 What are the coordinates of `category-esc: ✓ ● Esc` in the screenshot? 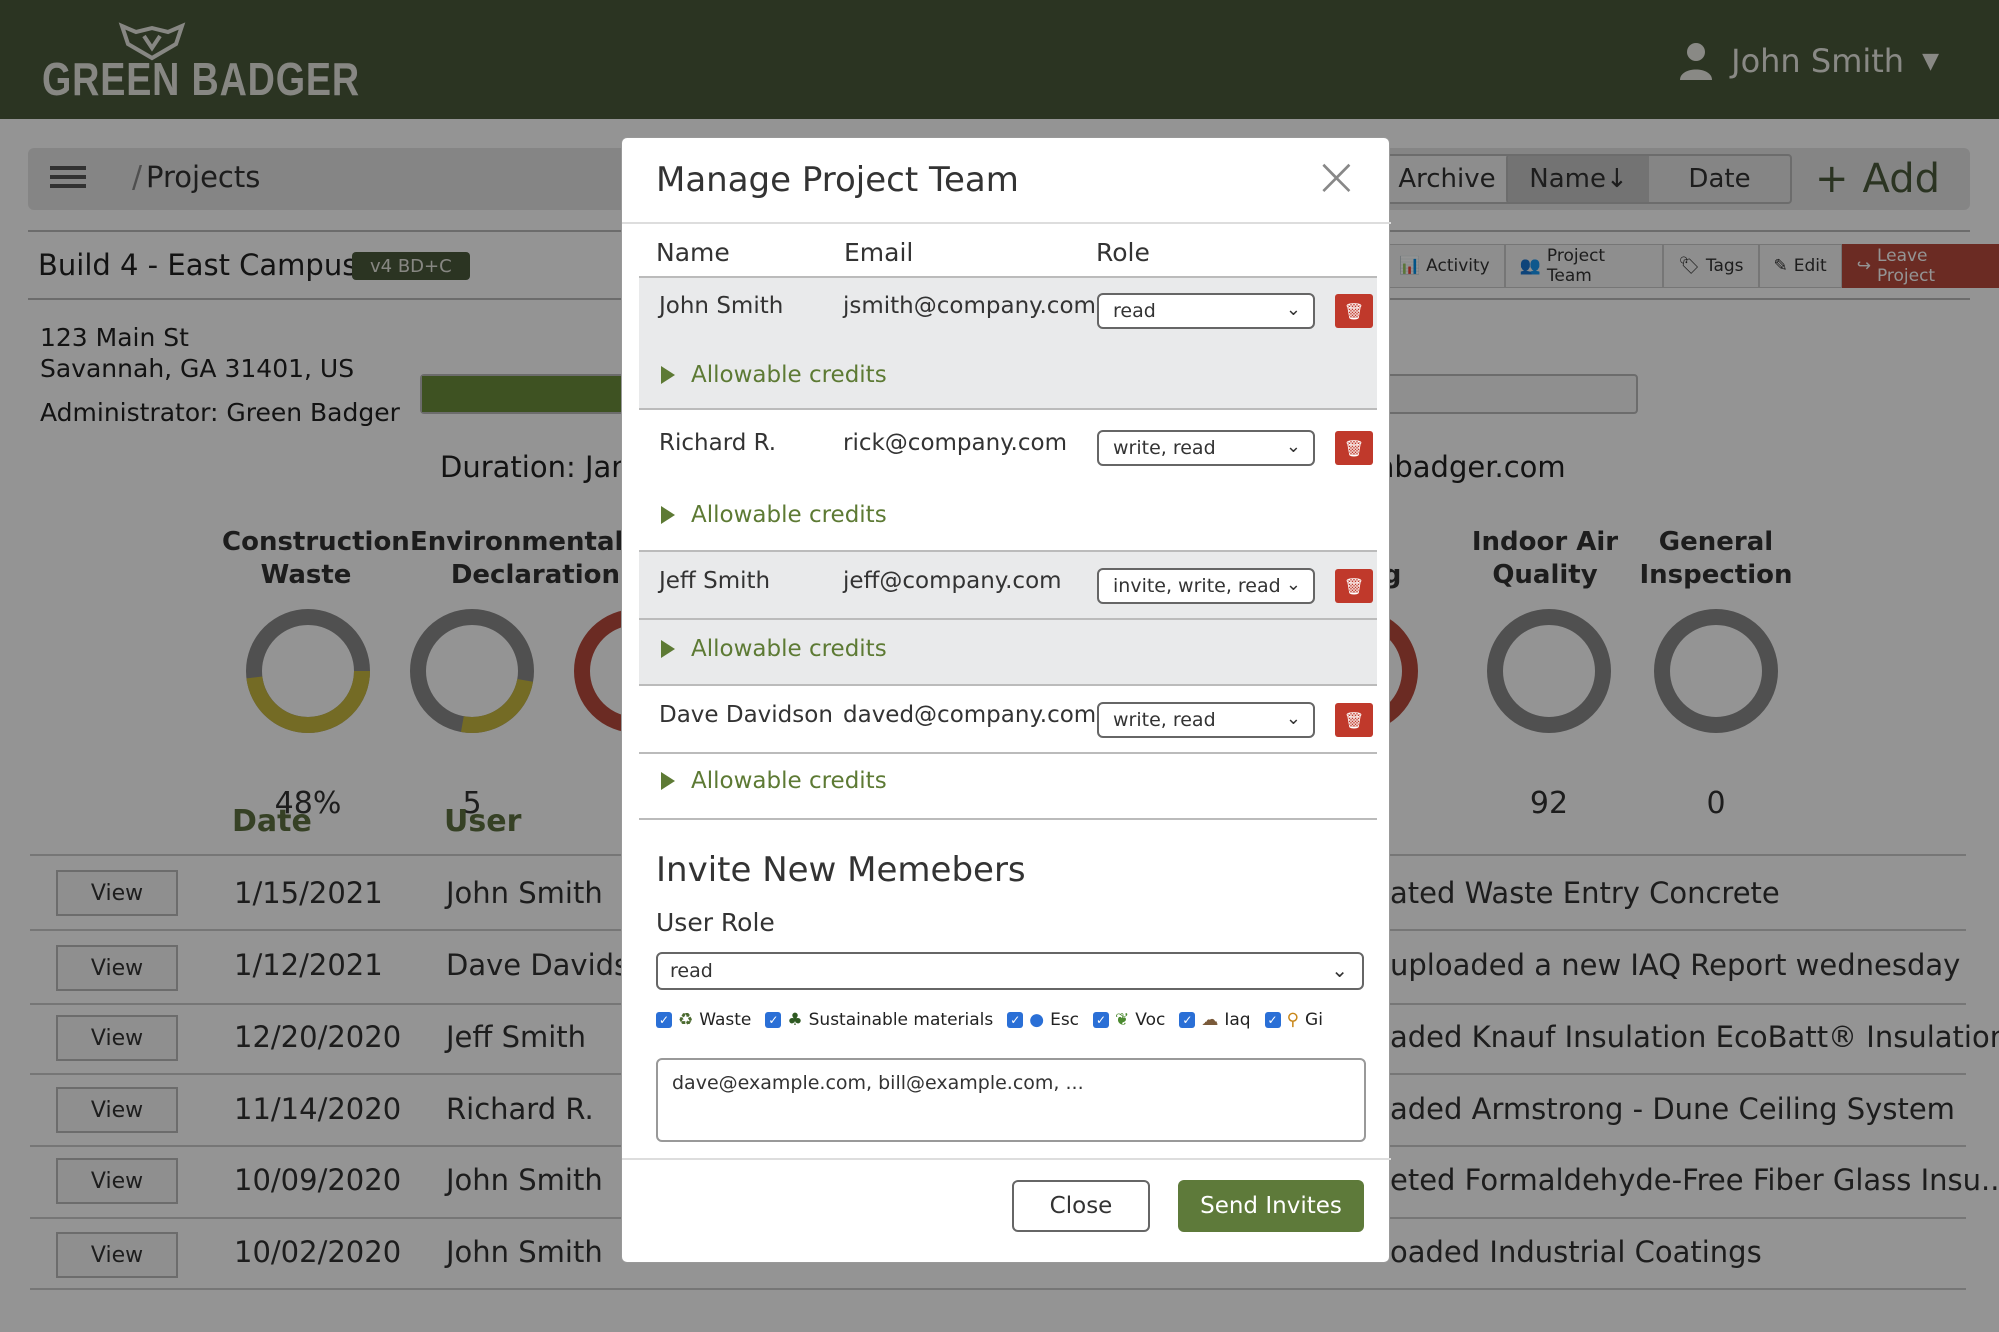 It's located at (1043, 1020).